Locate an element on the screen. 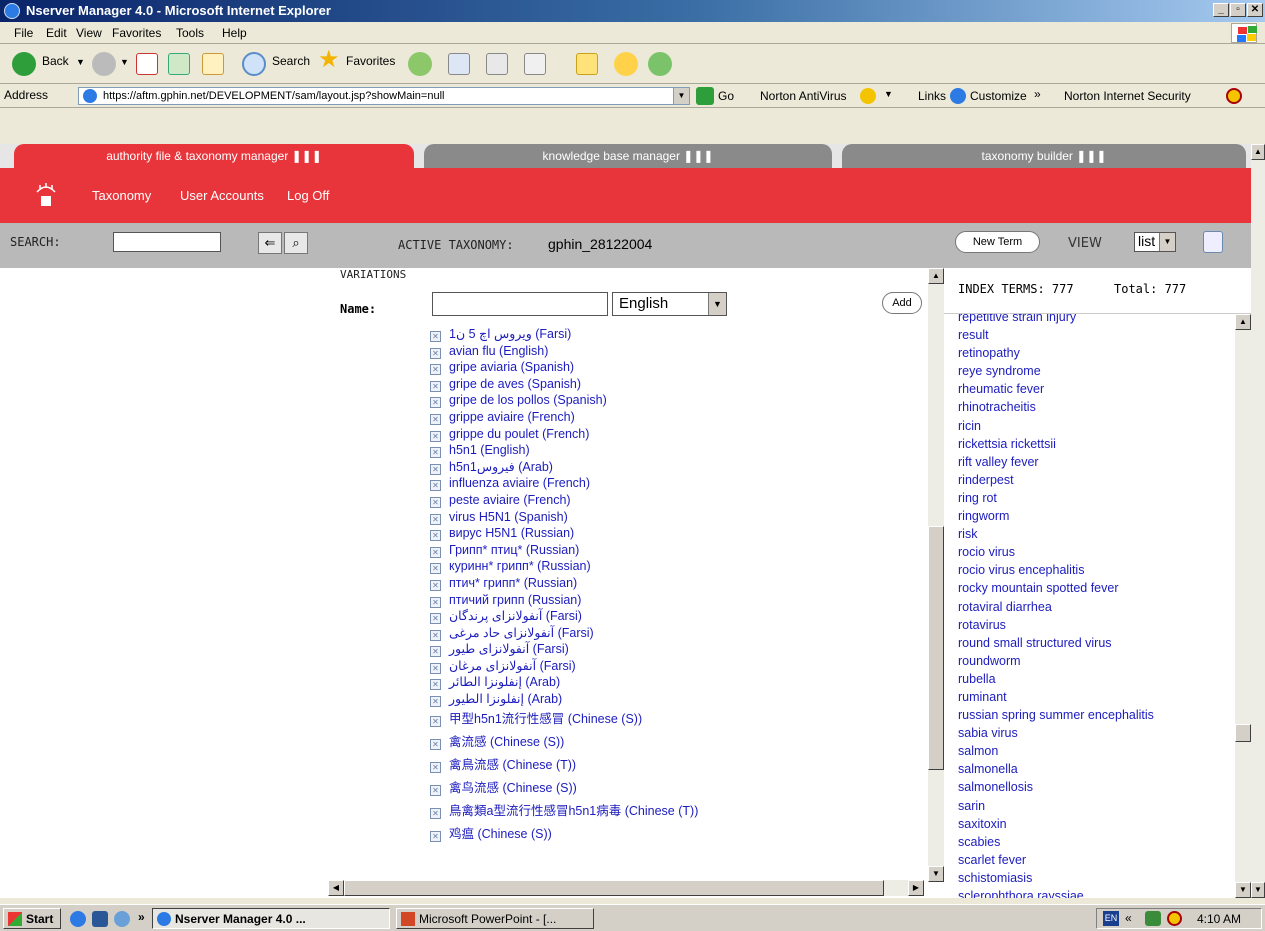 This screenshot has width=1265, height=931. norton-globe-icon is located at coordinates (1234, 96).